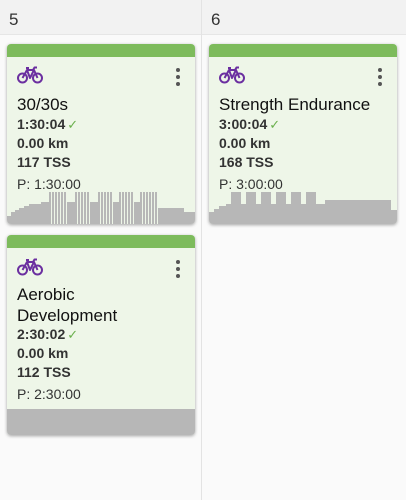 The height and width of the screenshot is (500, 406). I want to click on planned-duration: P: 3:00:00, so click(251, 184).